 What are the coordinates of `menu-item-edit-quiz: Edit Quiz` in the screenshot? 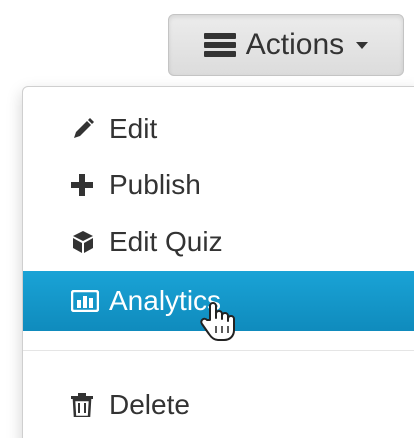 It's located at (218, 242).